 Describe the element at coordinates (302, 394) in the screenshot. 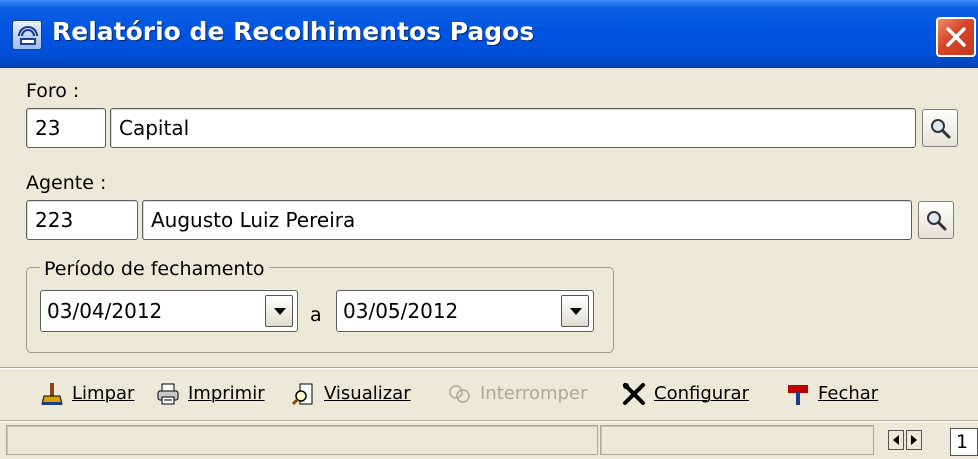

I see `magnifier-page-icon` at that location.